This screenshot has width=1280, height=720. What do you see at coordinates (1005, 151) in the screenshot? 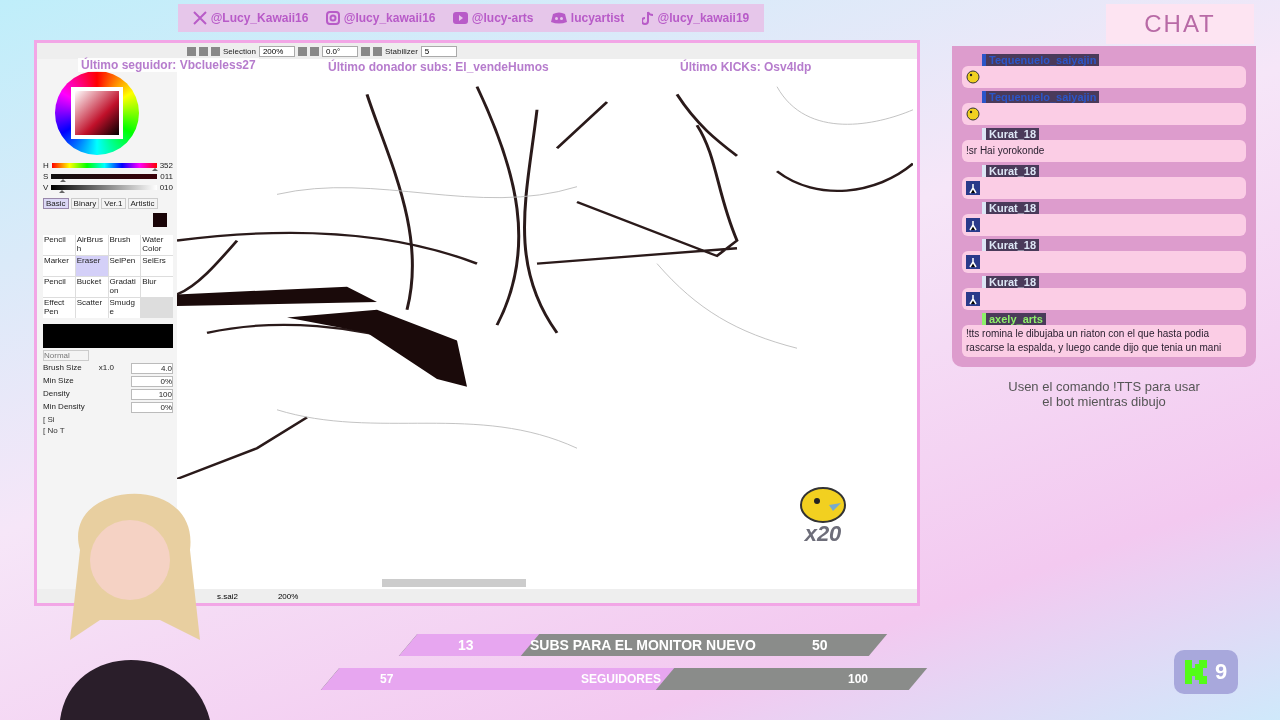
I see `message-text: !sr Hai yorokonde` at bounding box center [1005, 151].